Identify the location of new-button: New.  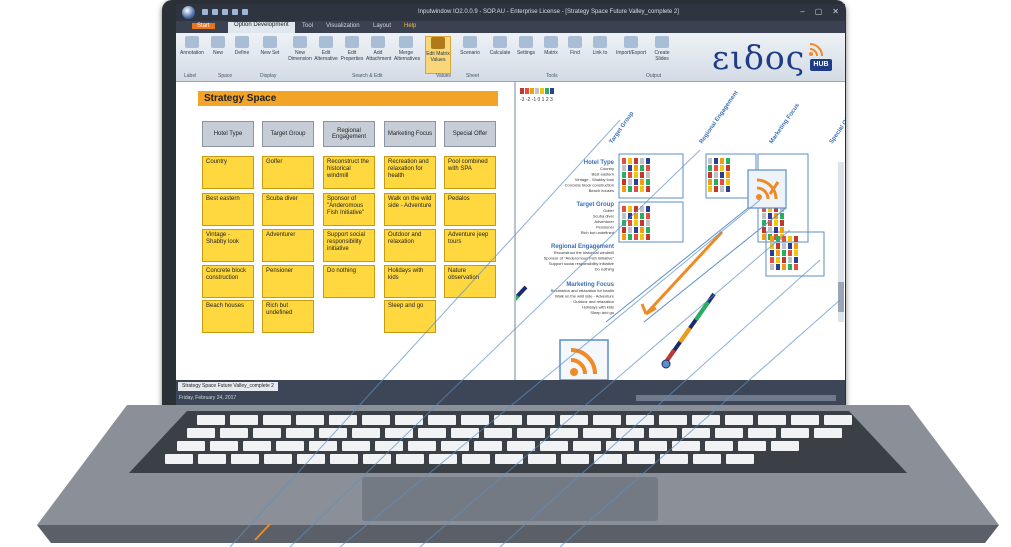
(218, 54).